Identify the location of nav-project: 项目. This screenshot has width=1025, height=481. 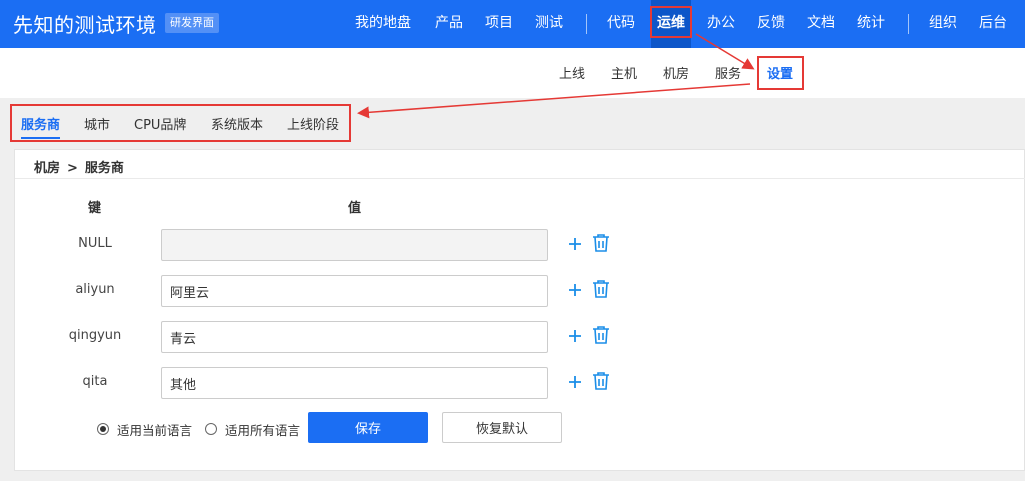
(499, 24).